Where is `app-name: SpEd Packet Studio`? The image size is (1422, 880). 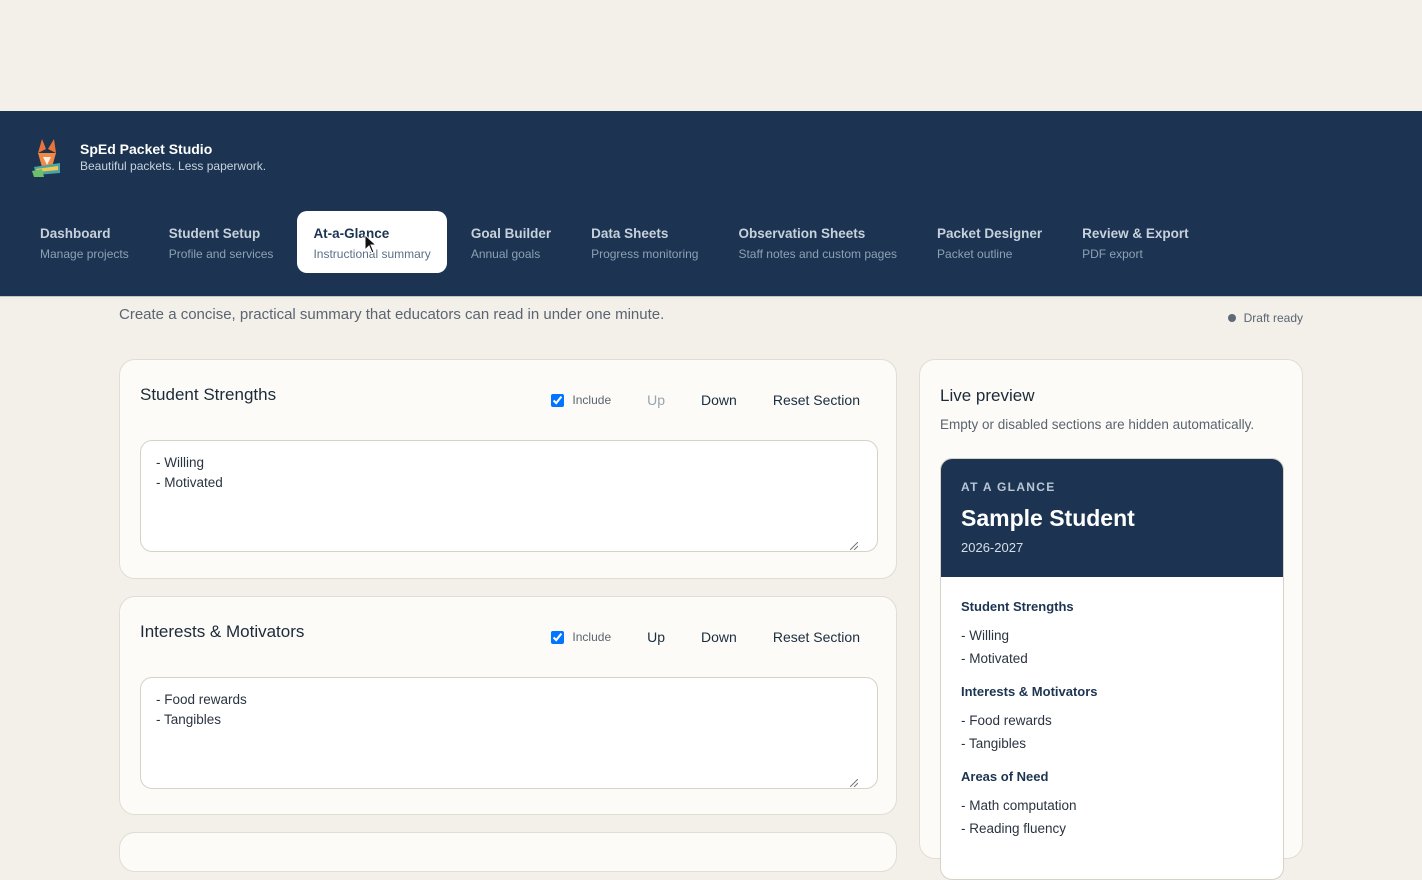 app-name: SpEd Packet Studio is located at coordinates (146, 149).